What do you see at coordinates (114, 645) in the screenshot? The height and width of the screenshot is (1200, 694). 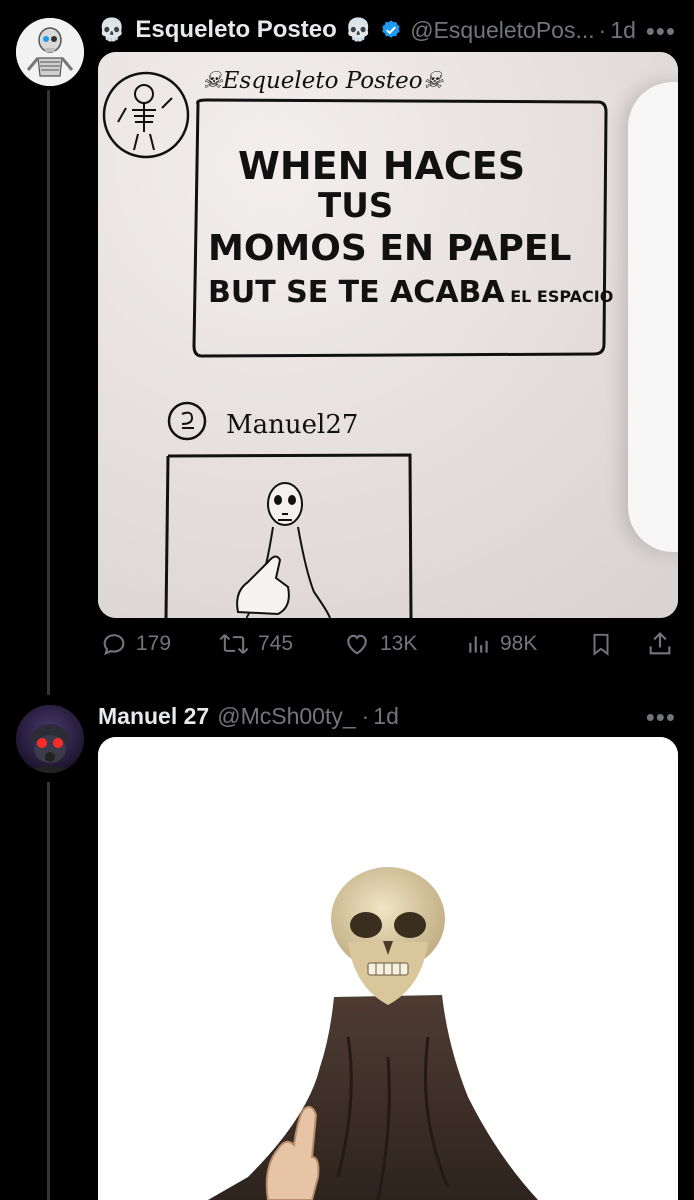 I see `reply-icon` at bounding box center [114, 645].